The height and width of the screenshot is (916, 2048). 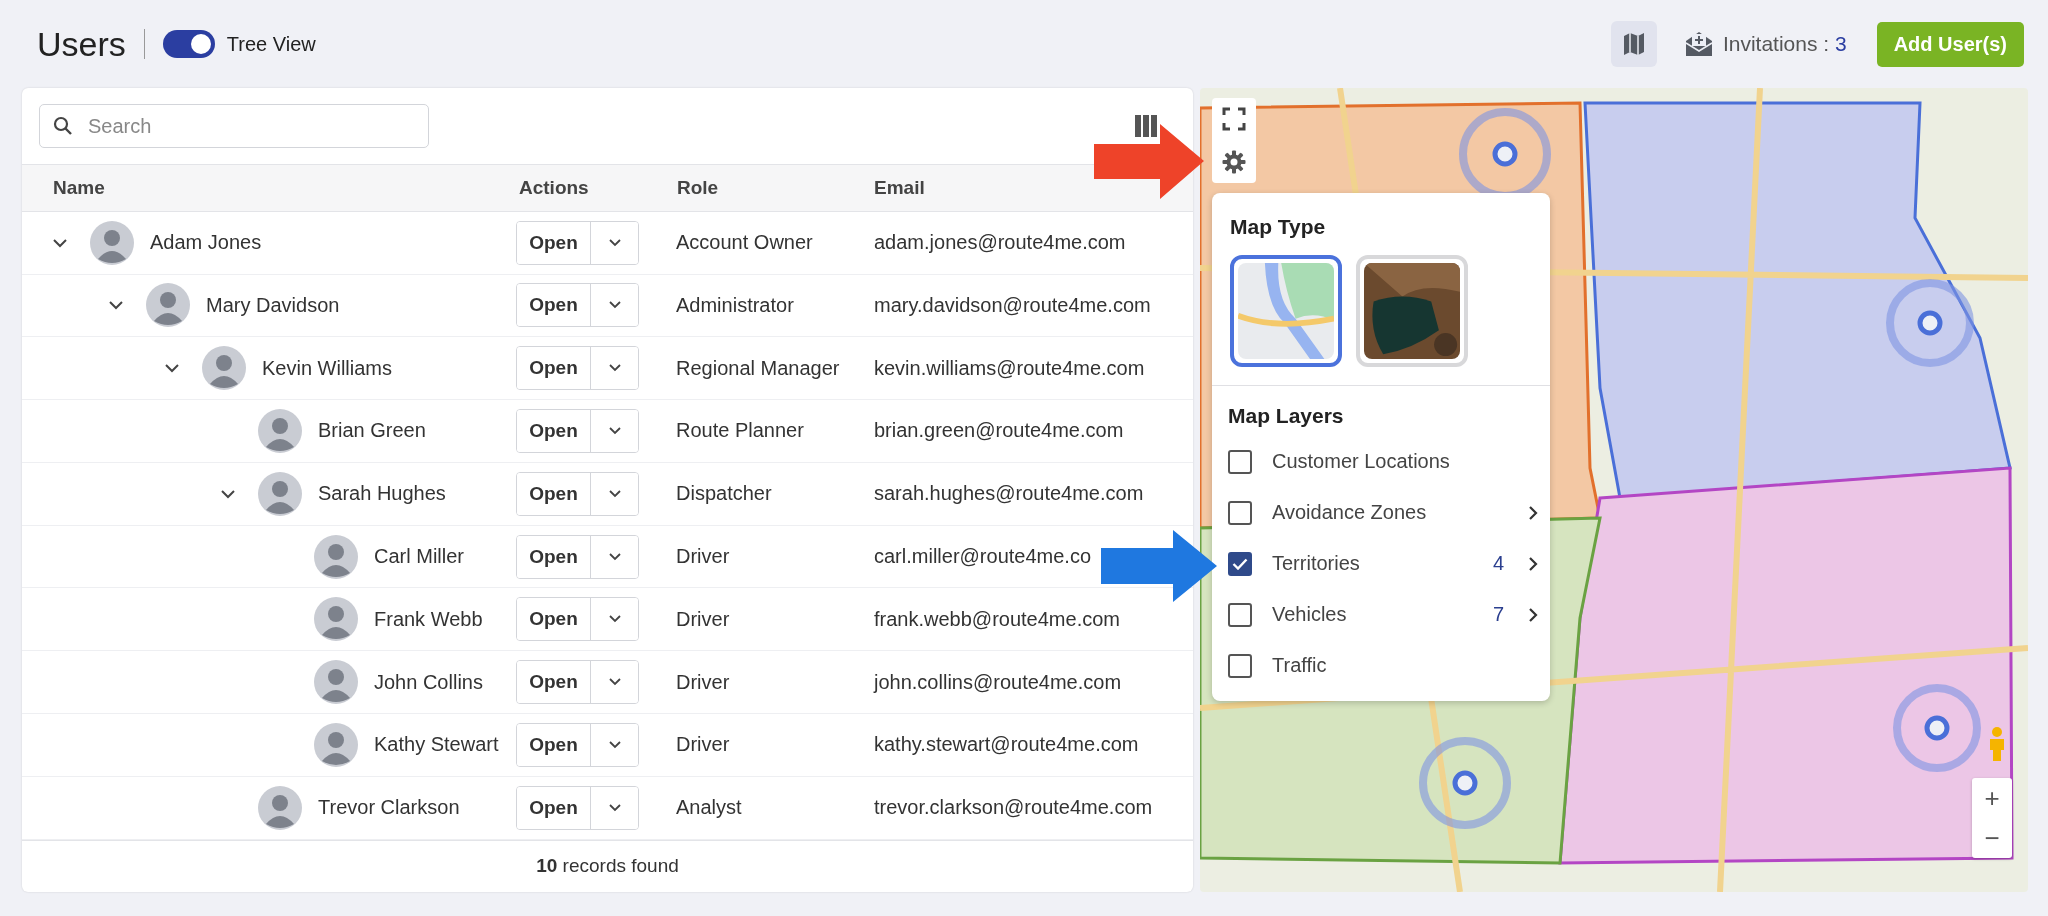 What do you see at coordinates (740, 430) in the screenshot?
I see `role-text: Route Planner` at bounding box center [740, 430].